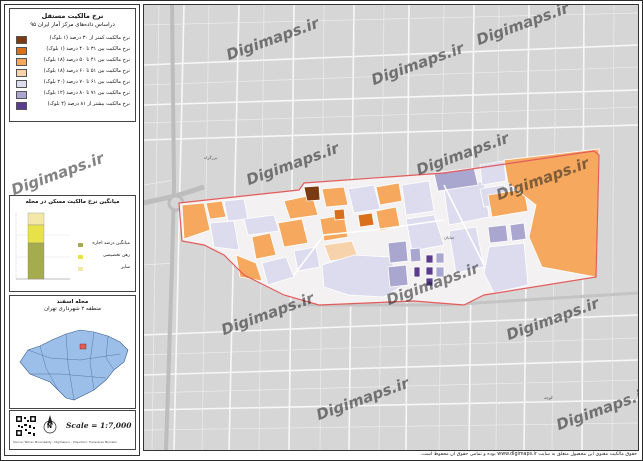  What do you see at coordinates (86, 82) in the screenshot?
I see `legend-item-label: نرخ مالکیت بین ۶۱ تا ۷۰ درصد (۲۰ بلوک)` at bounding box center [86, 82].